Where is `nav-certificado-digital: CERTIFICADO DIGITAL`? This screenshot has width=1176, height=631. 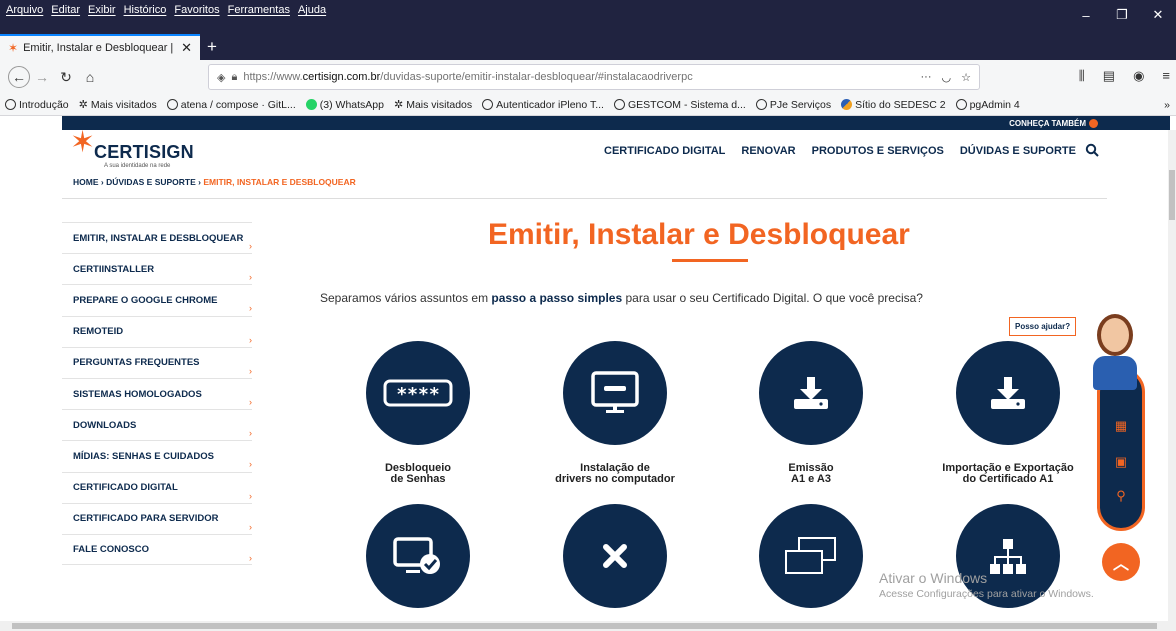
nav-certificado-digital: CERTIFICADO DIGITAL is located at coordinates (664, 151).